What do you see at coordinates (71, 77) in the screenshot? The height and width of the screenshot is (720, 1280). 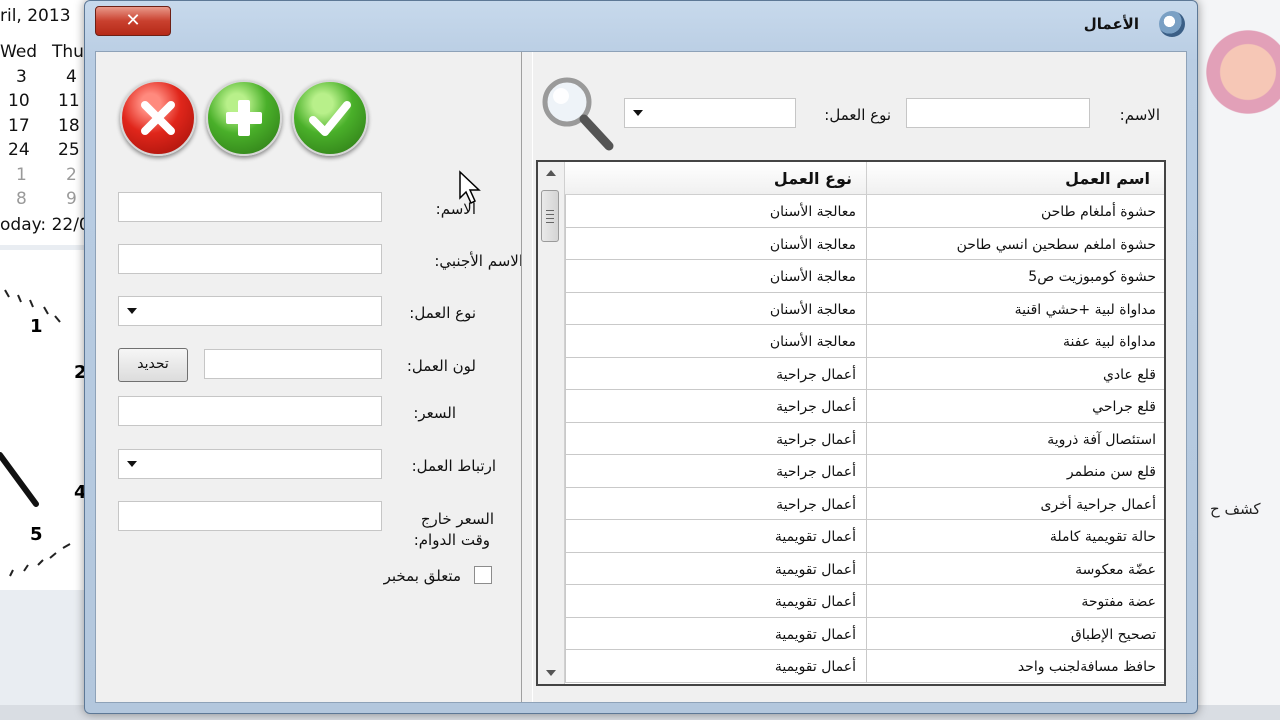 I see `calendar-date: 4` at bounding box center [71, 77].